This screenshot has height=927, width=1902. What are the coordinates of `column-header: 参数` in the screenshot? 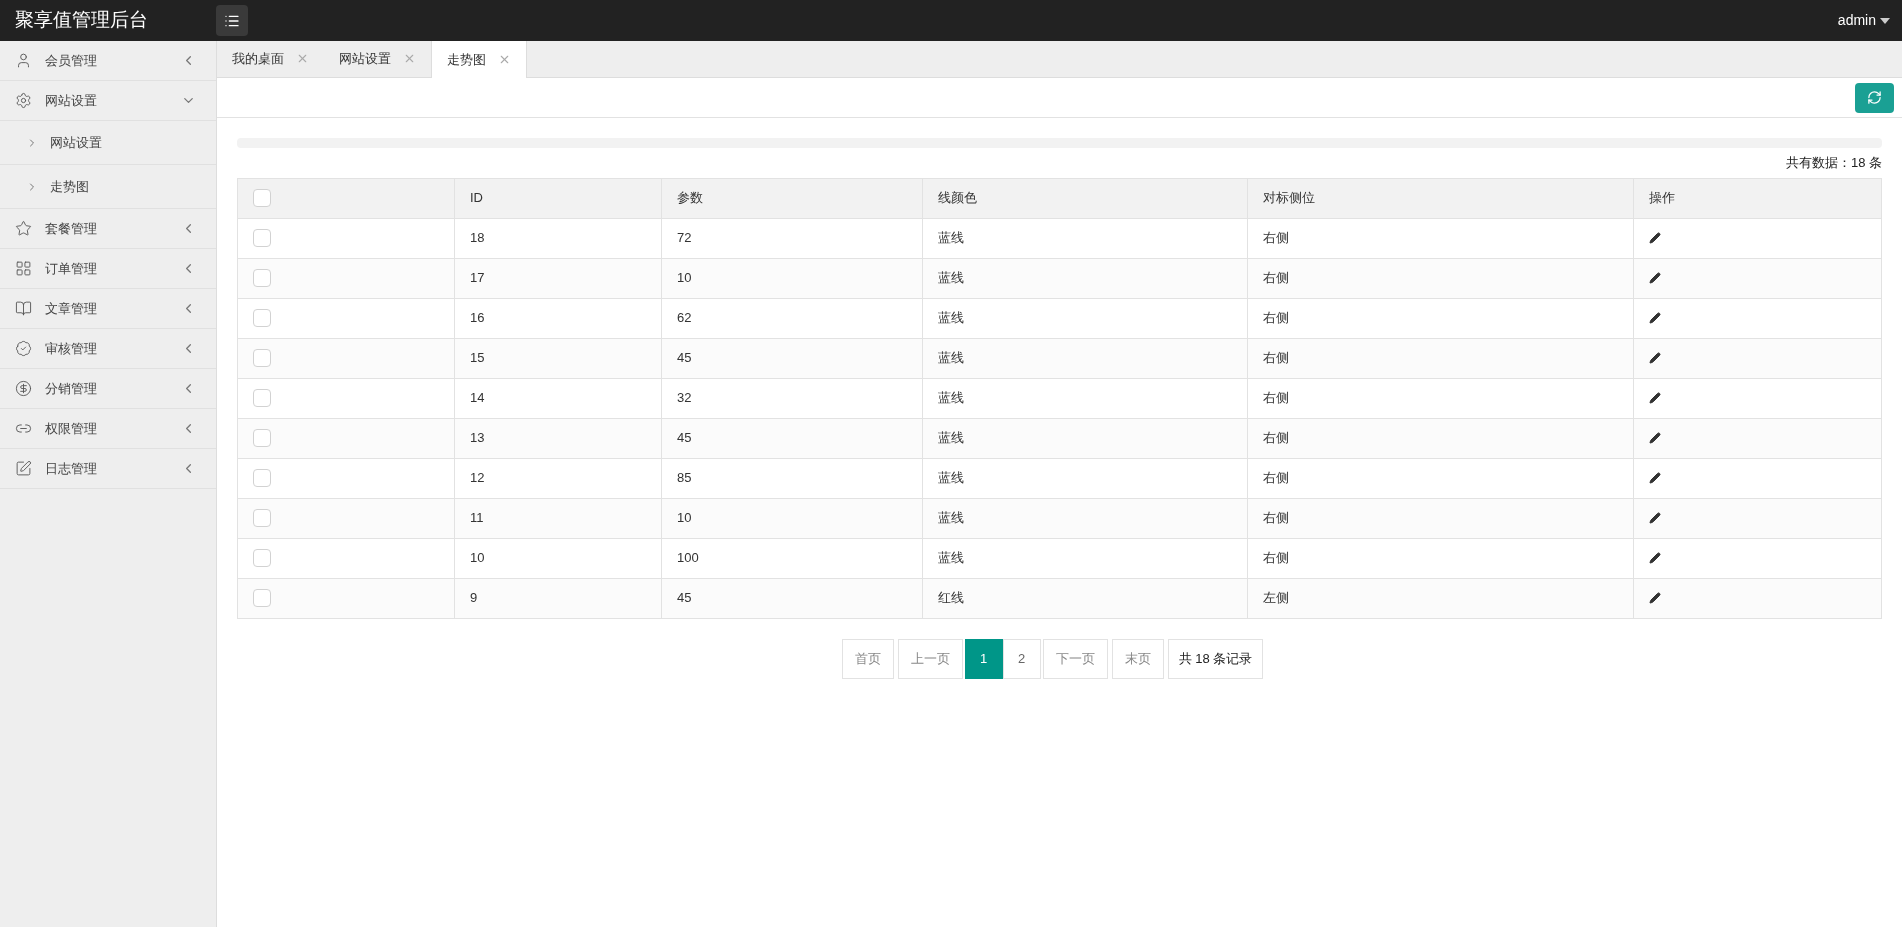 It's located at (690, 198).